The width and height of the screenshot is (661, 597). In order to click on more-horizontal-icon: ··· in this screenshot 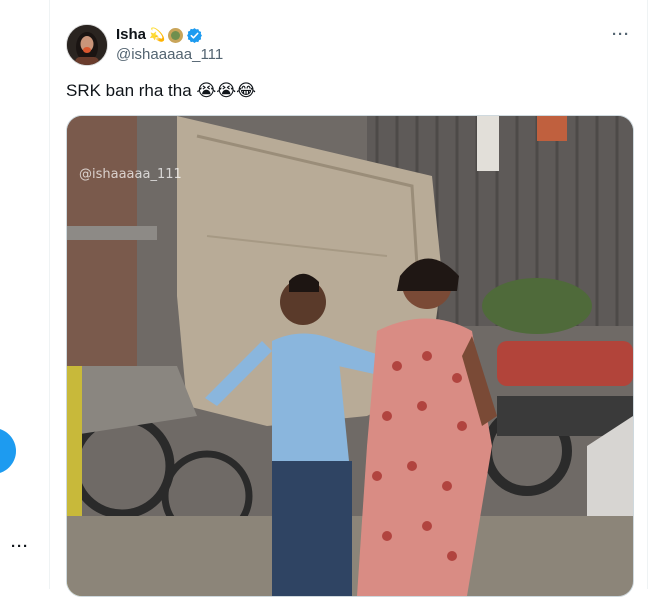, I will do `click(621, 35)`.